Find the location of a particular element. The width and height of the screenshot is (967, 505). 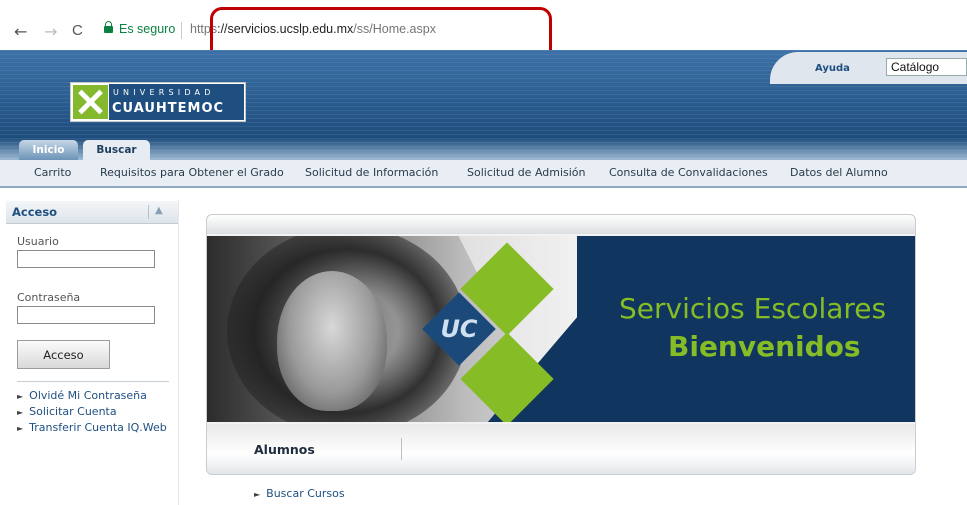

menu-item-solicitud-informacion: Solicitud de Información is located at coordinates (371, 172).